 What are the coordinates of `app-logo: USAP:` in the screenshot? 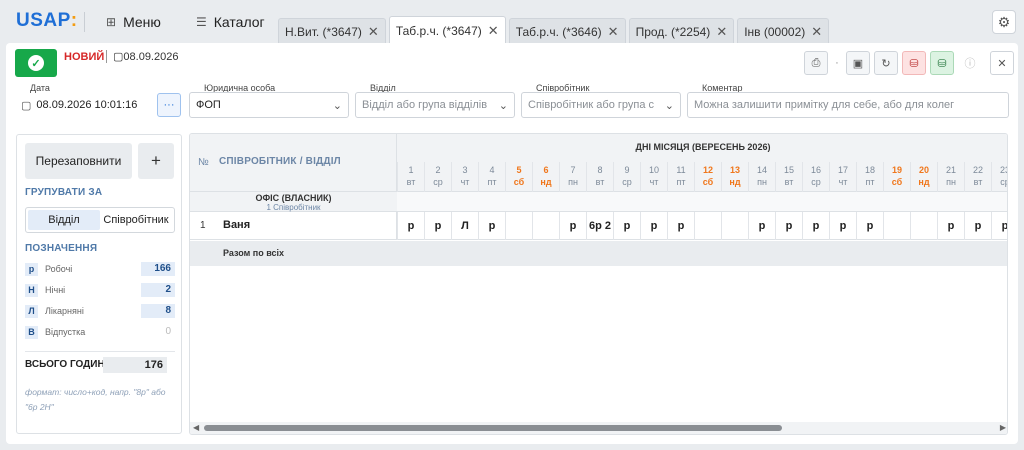 It's located at (47, 21).